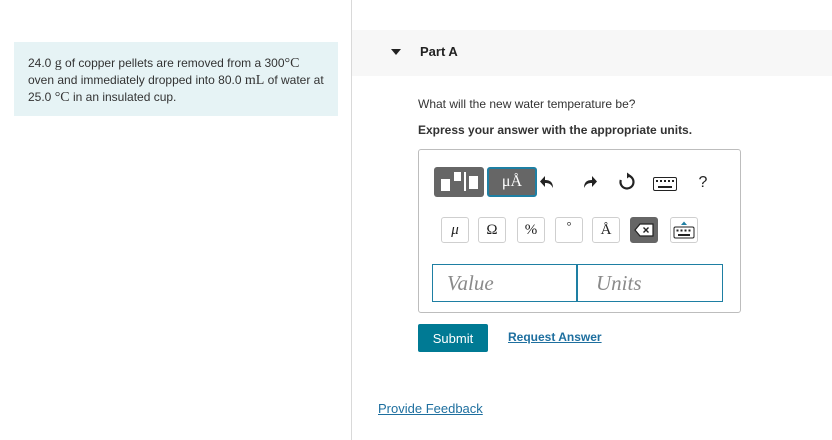 The height and width of the screenshot is (440, 832). Describe the element at coordinates (163, 63) in the screenshot. I see `problem-text: of copper pellets are removed from a` at that location.